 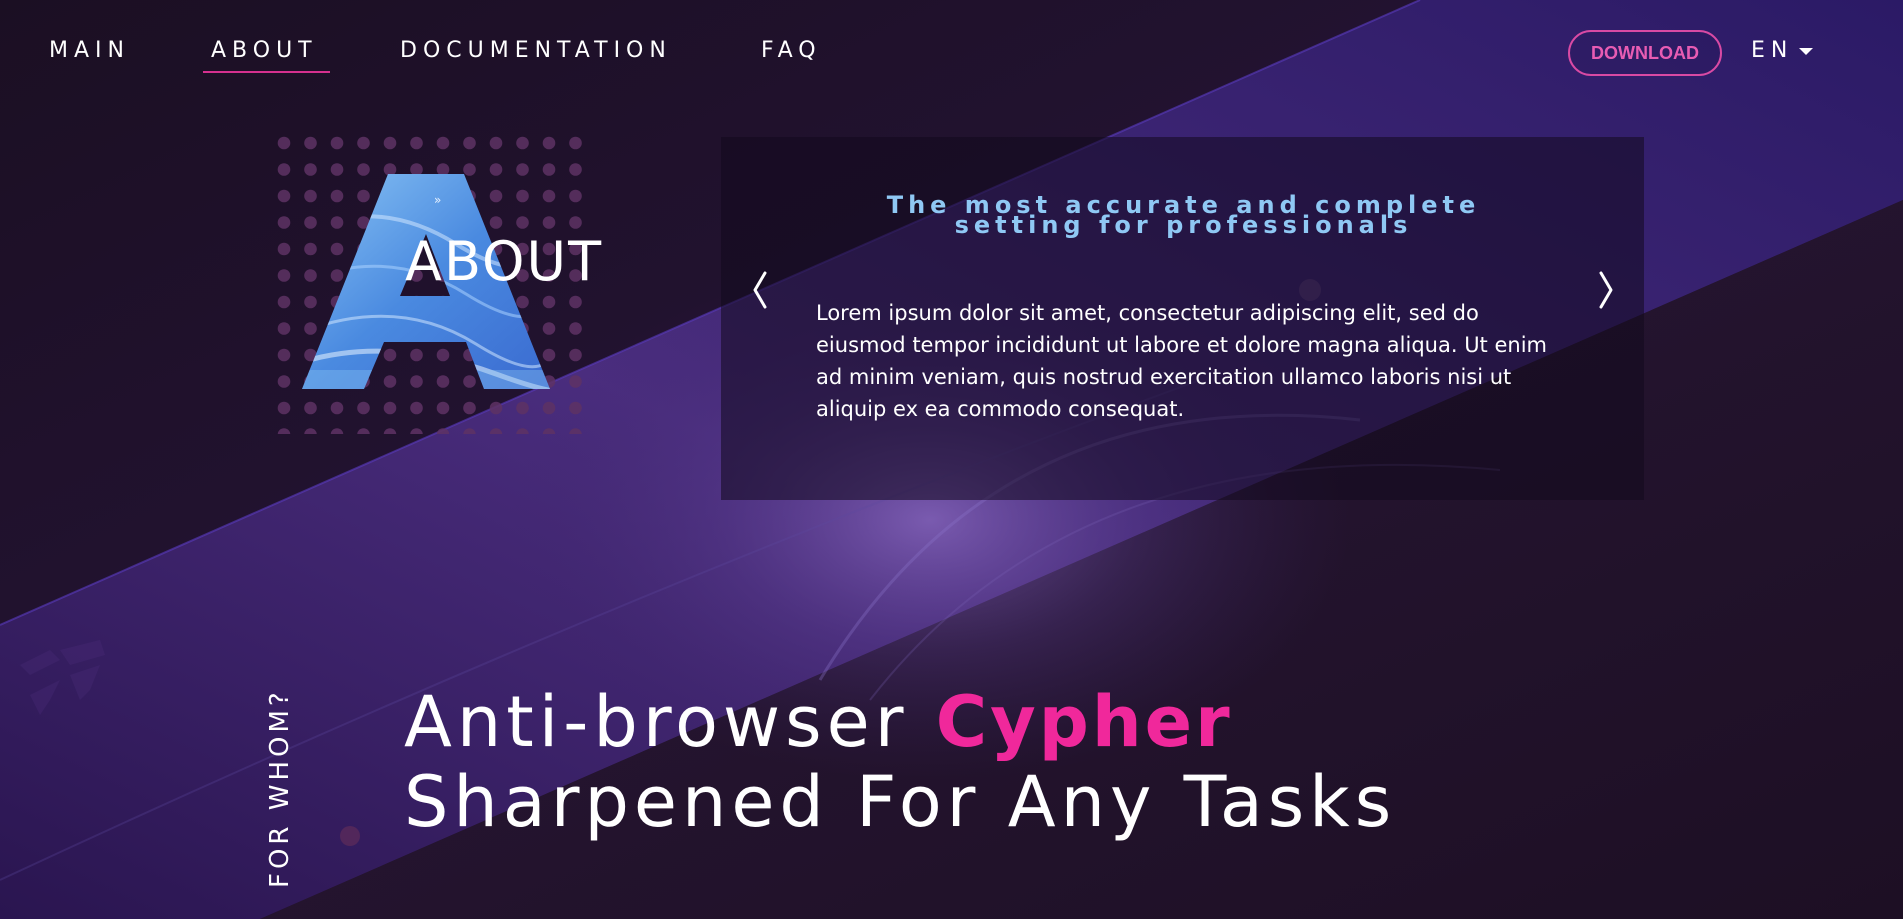 I want to click on nav-main-link: MAIN, so click(x=89, y=51).